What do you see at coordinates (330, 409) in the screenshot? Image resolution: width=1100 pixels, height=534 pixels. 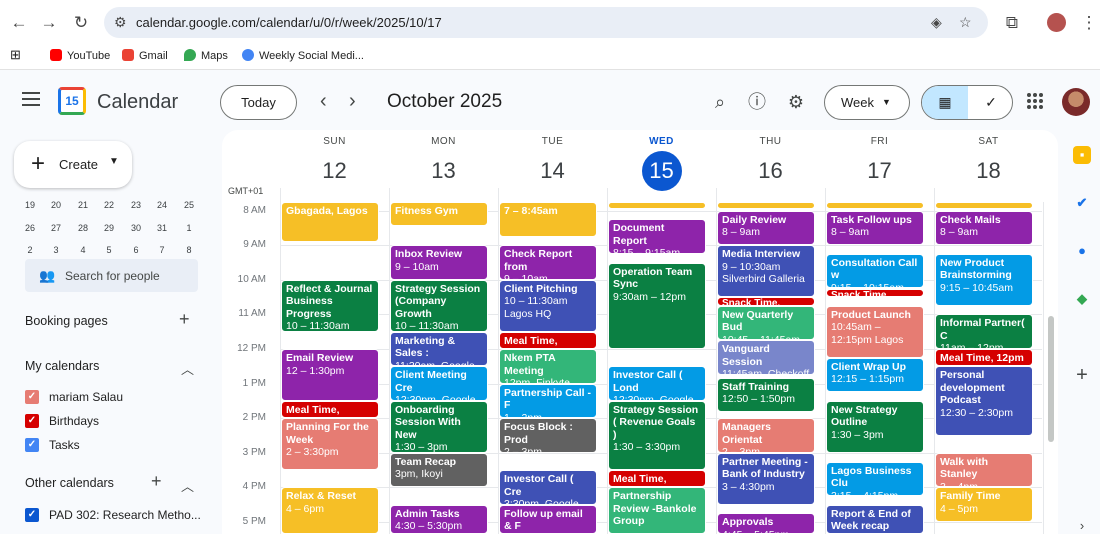 I see `calendar-event: Meal Time, 1:30pm` at bounding box center [330, 409].